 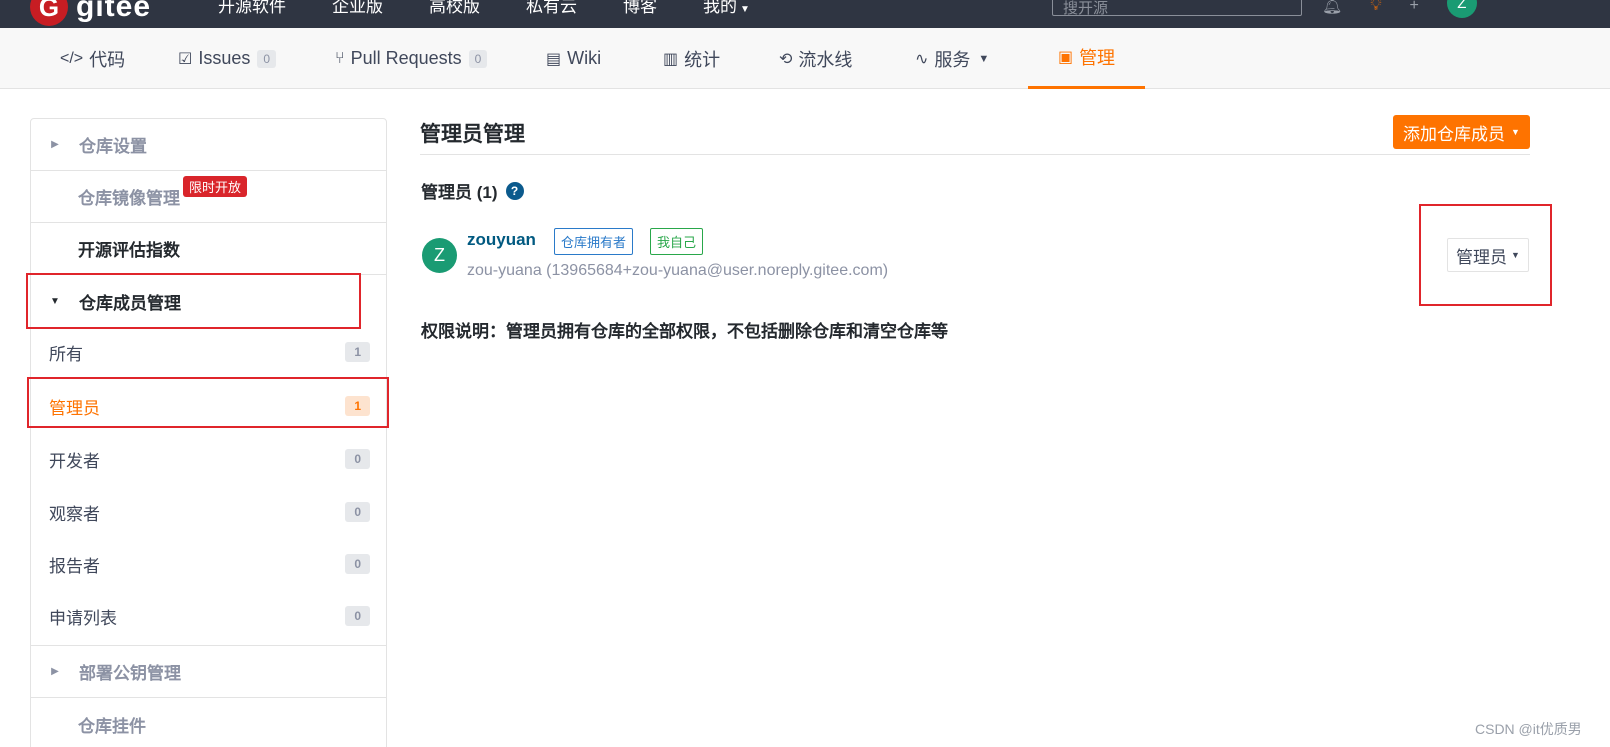 I want to click on tab-manage: ▣ 管理, so click(x=1086, y=58).